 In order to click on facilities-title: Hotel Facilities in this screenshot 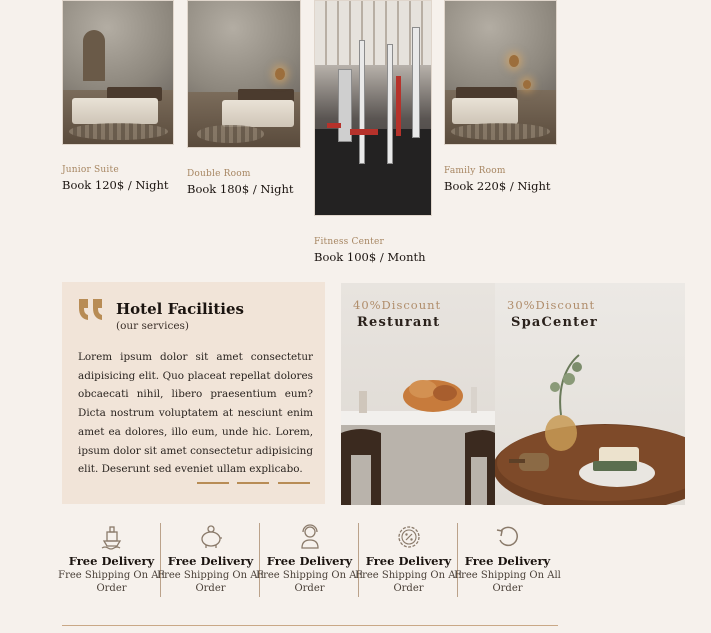, I will do `click(180, 309)`.